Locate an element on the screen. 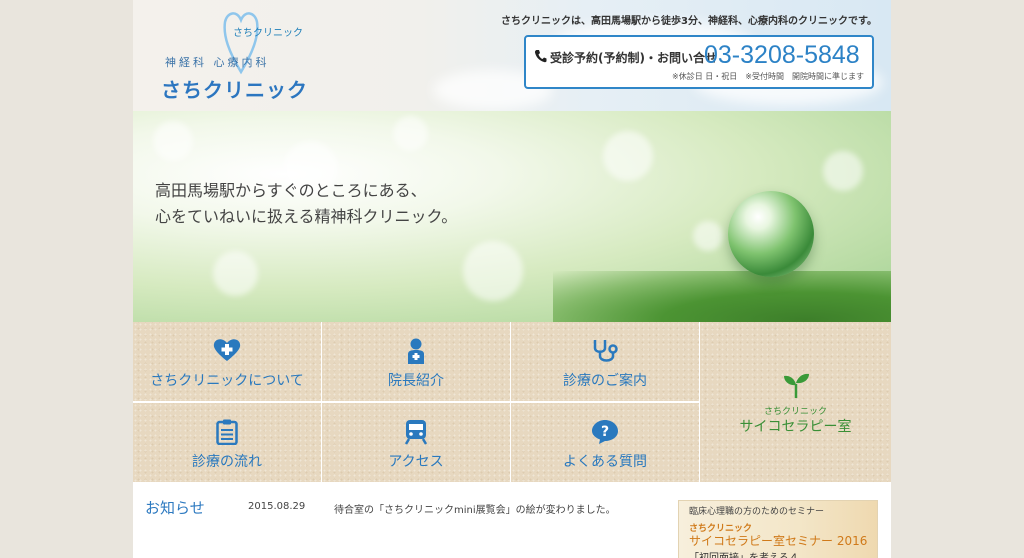 The height and width of the screenshot is (558, 1024). nav-label: さちクリニックについて is located at coordinates (227, 381).